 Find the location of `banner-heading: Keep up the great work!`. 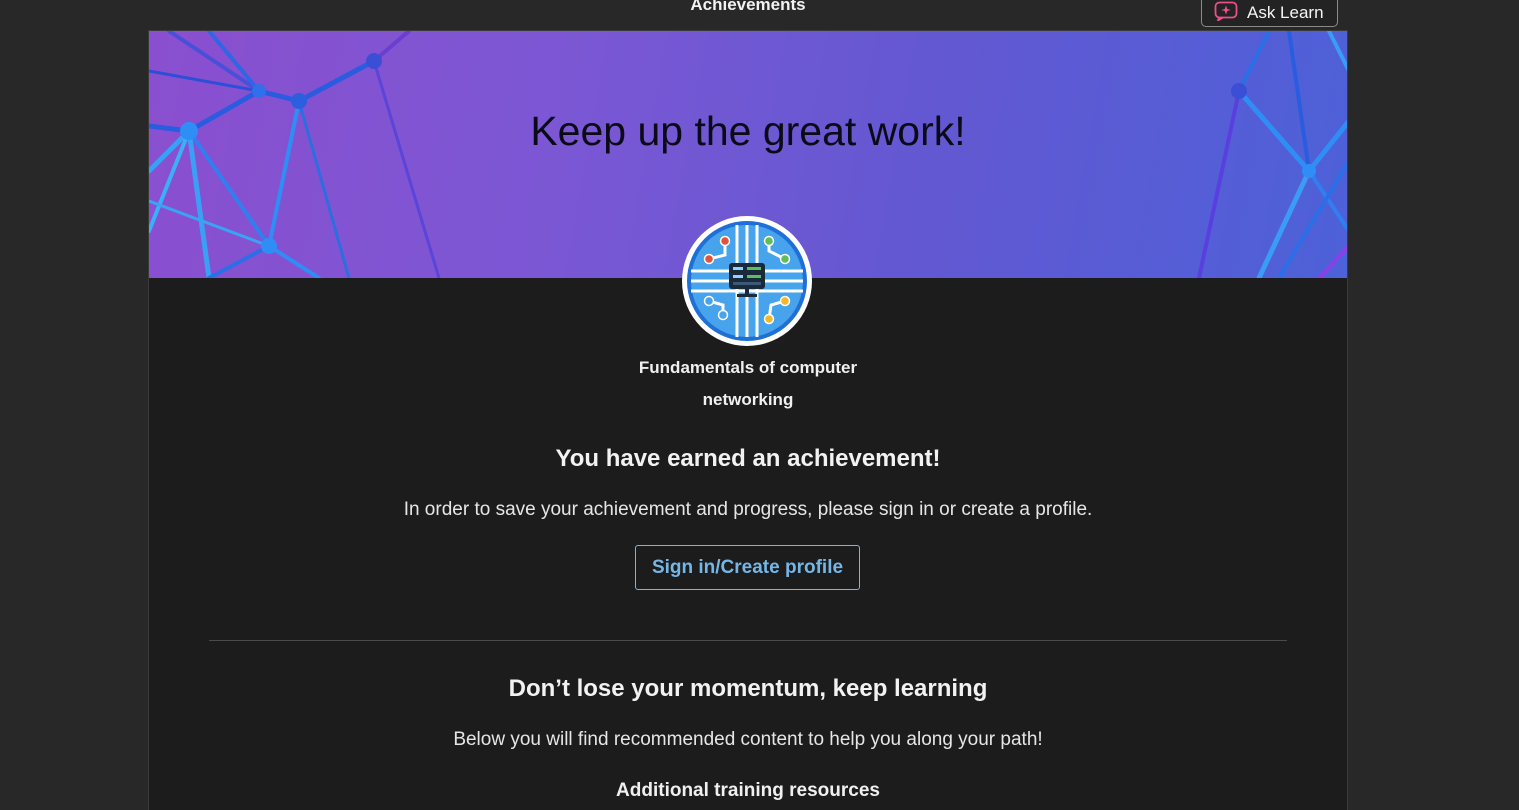

banner-heading: Keep up the great work! is located at coordinates (748, 131).